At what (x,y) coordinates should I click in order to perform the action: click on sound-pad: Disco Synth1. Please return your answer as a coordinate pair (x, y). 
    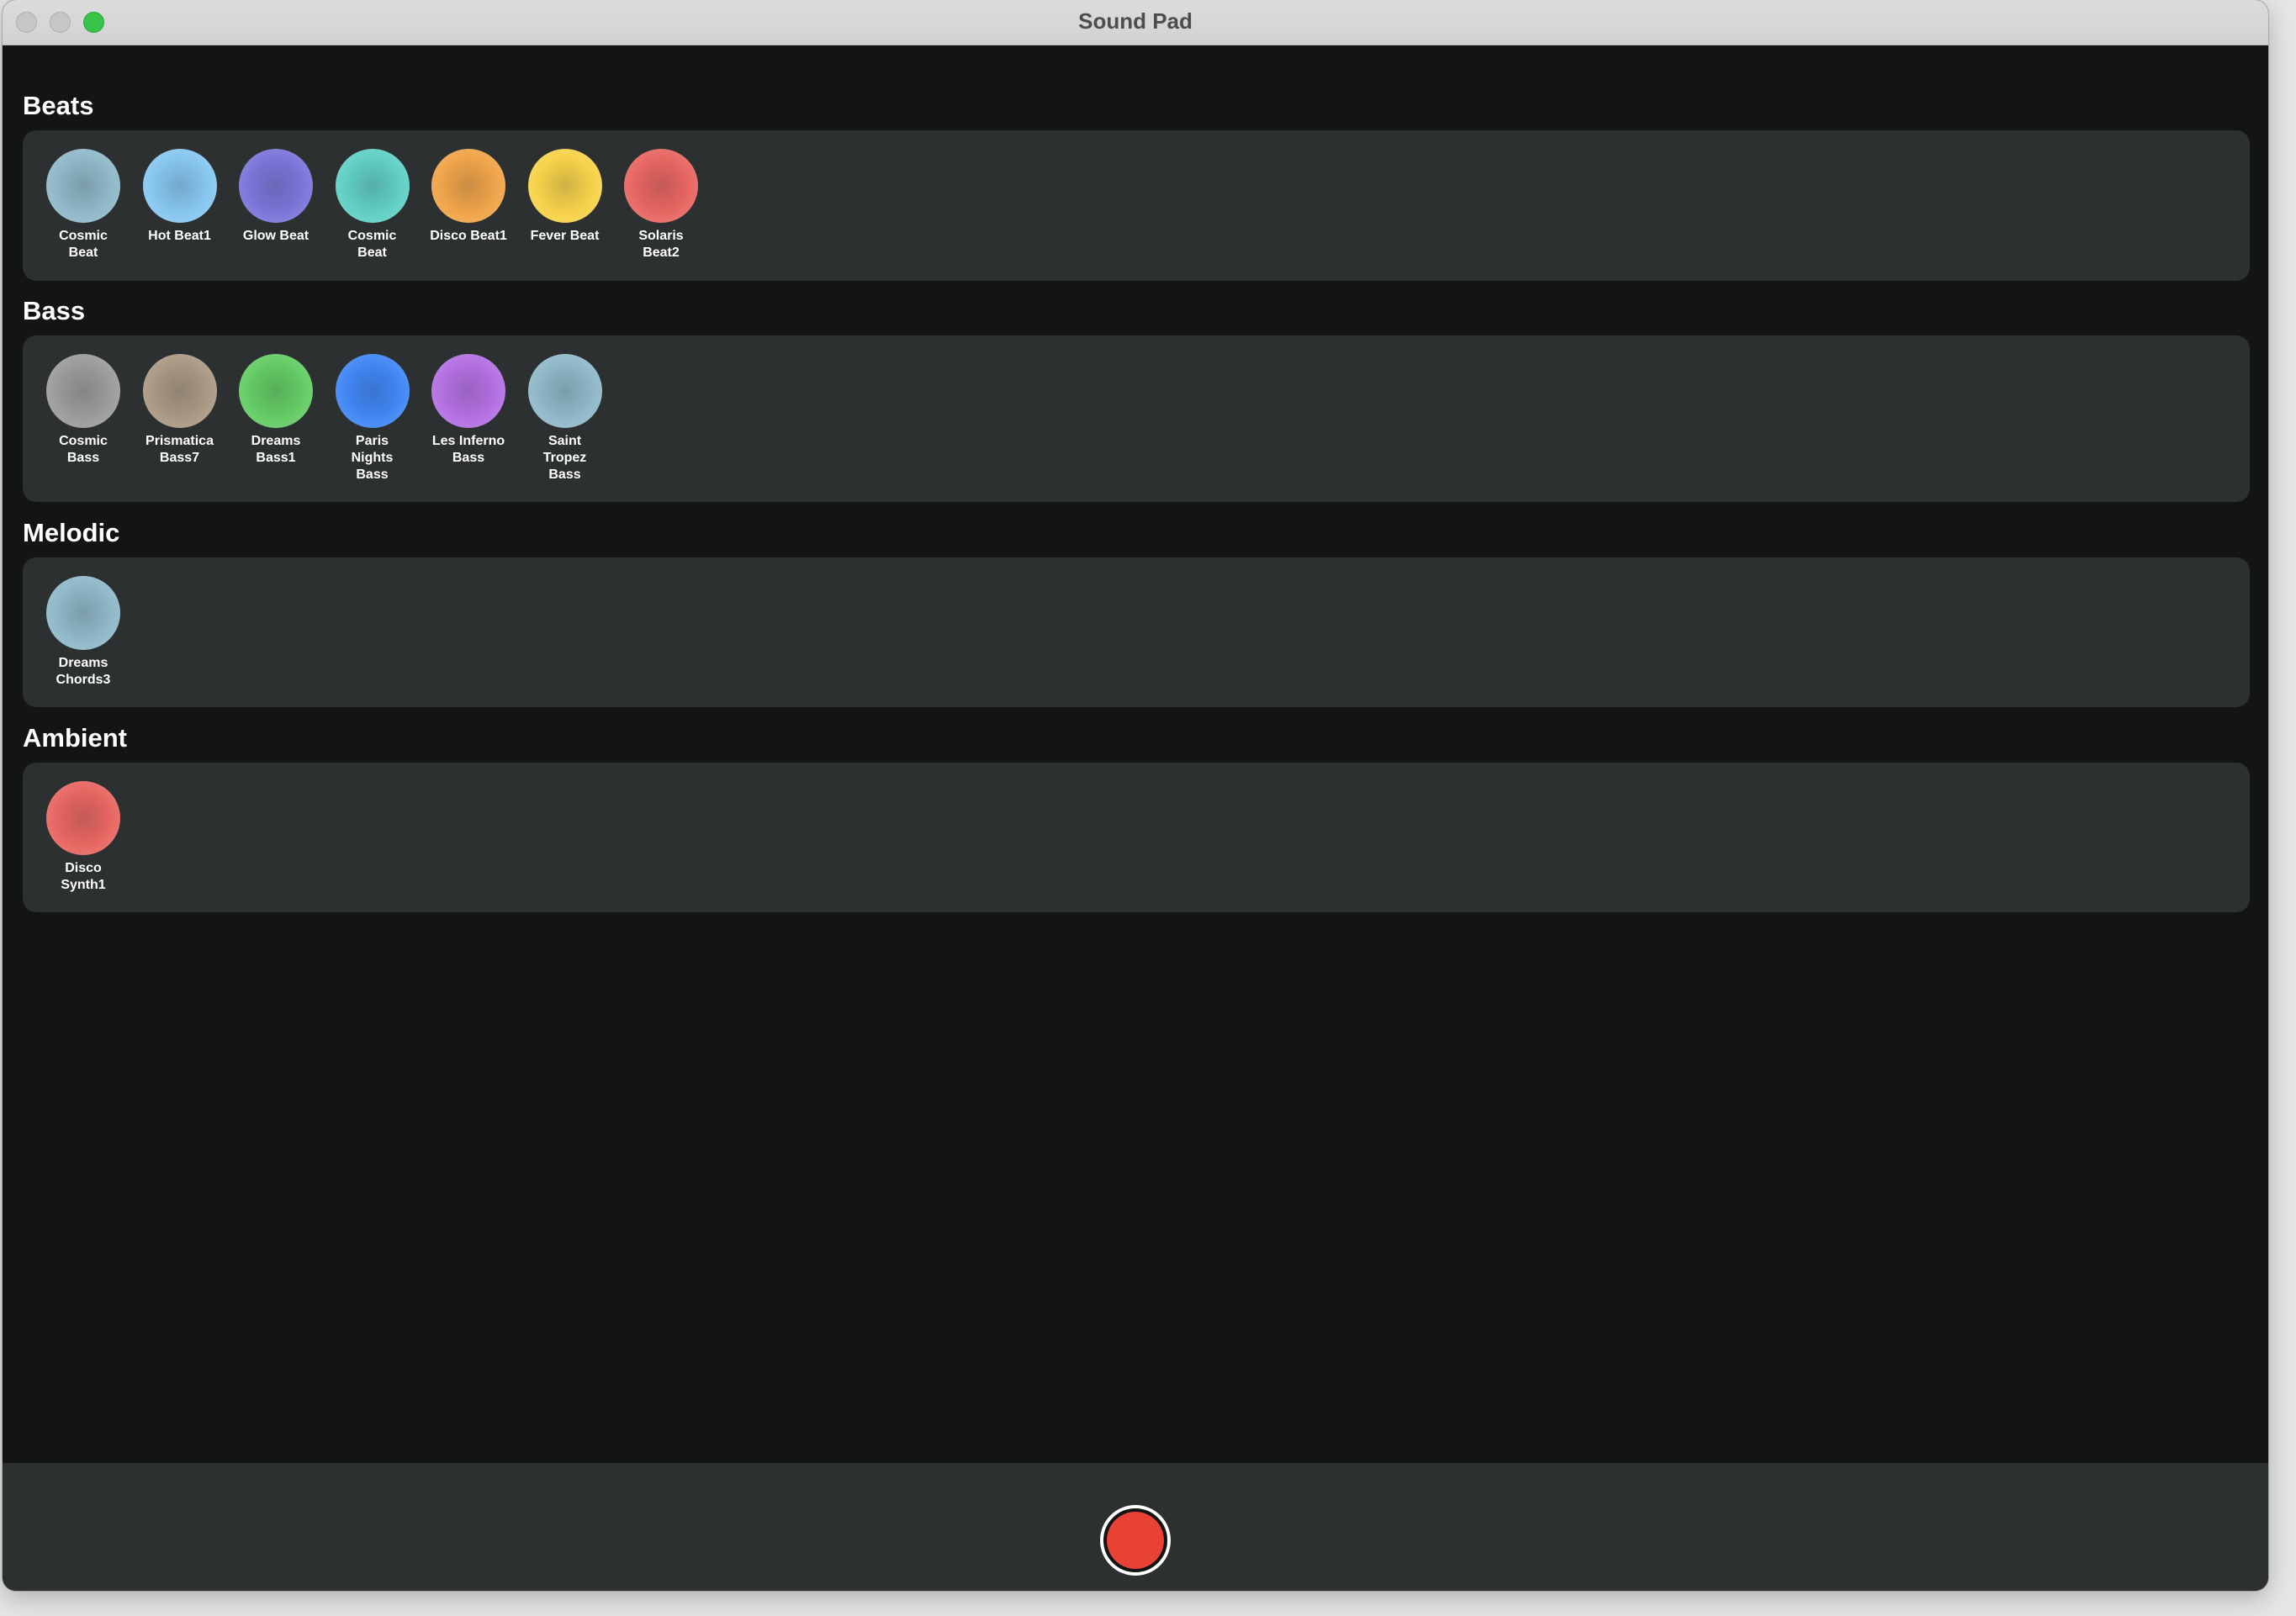
    Looking at the image, I should click on (83, 837).